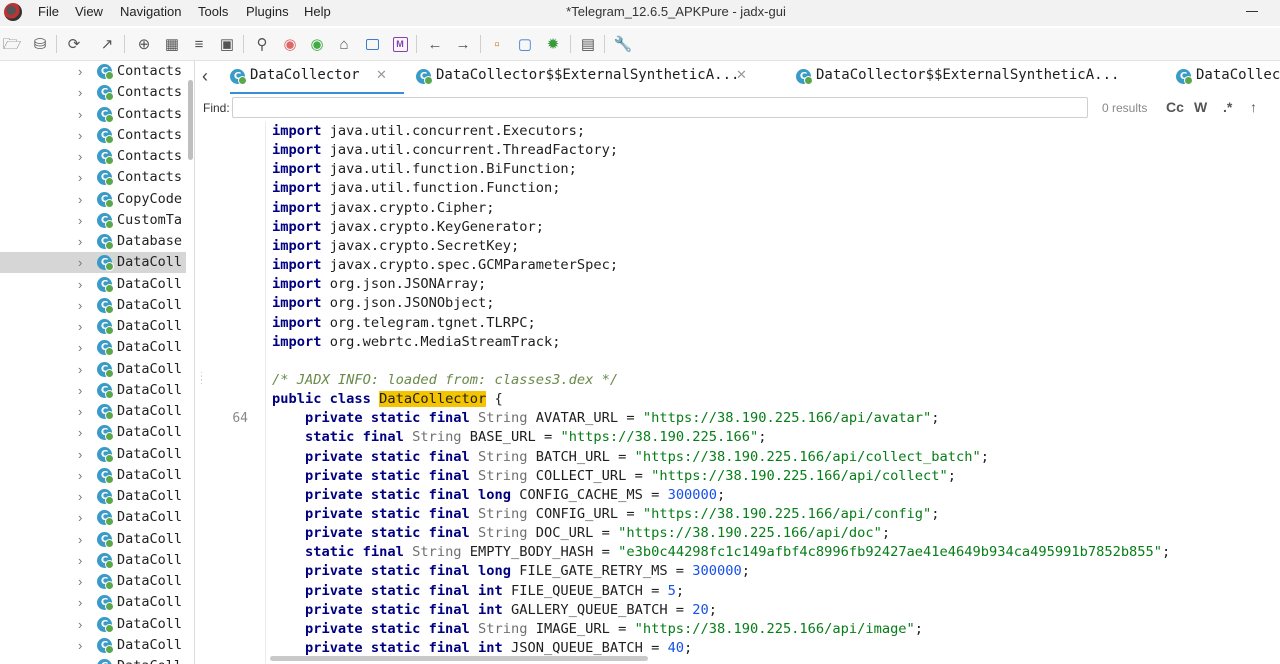  What do you see at coordinates (107, 44) in the screenshot?
I see `export-icon: ↗` at bounding box center [107, 44].